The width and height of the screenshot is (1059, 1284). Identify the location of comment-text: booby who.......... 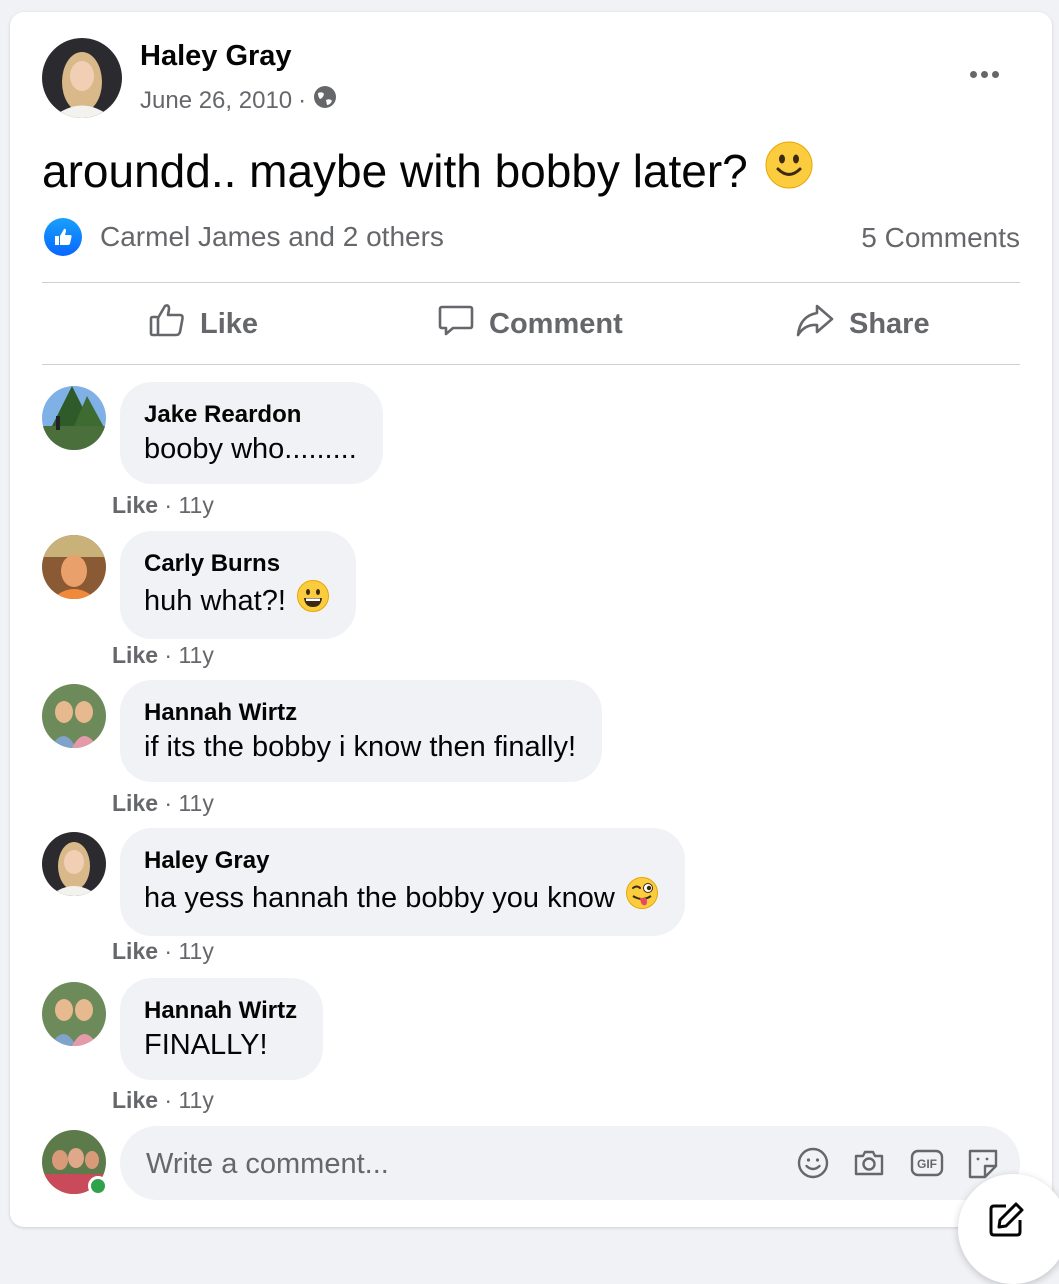
(250, 449).